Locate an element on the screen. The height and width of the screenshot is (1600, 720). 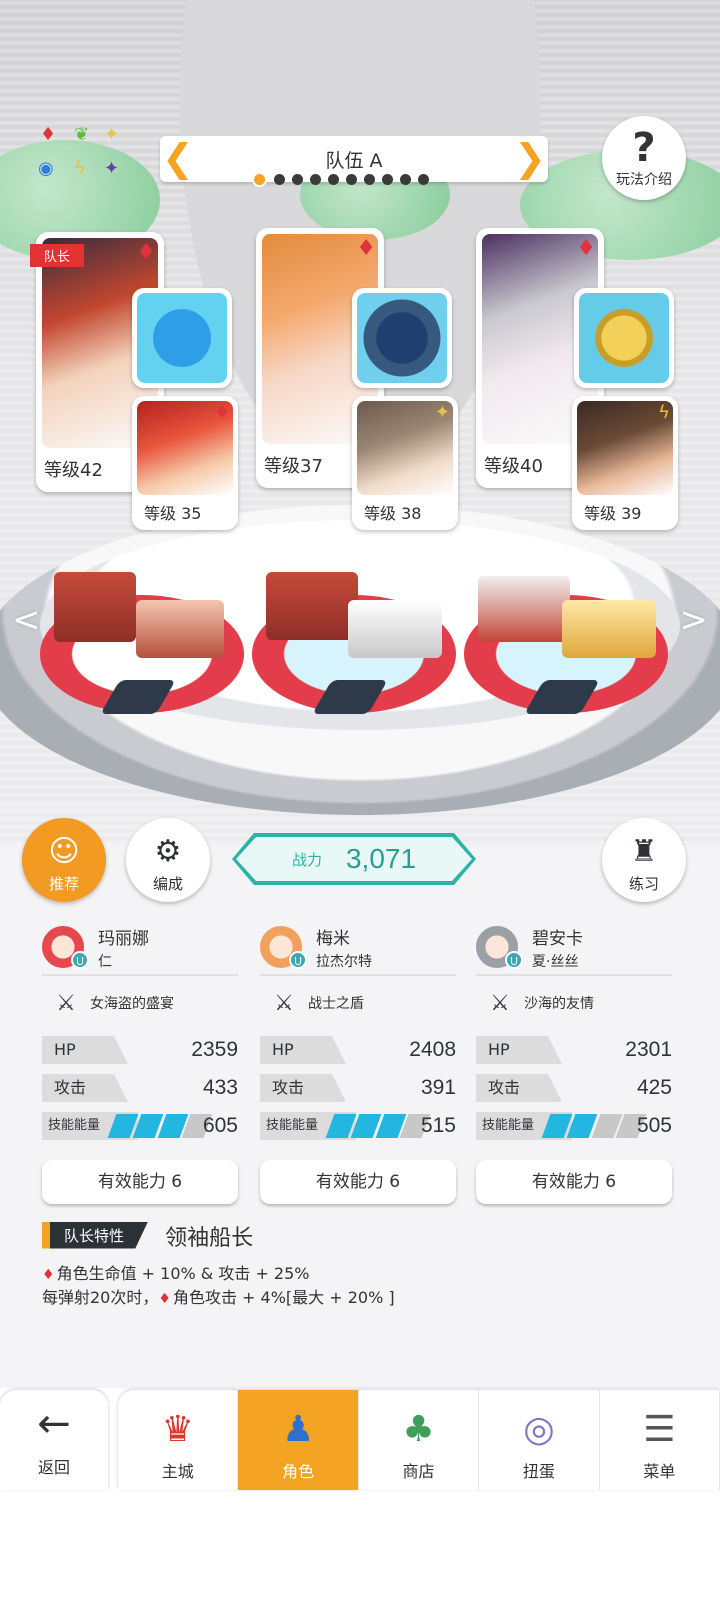
stat-skill-energy: 技能能量 605 is located at coordinates (140, 1127).